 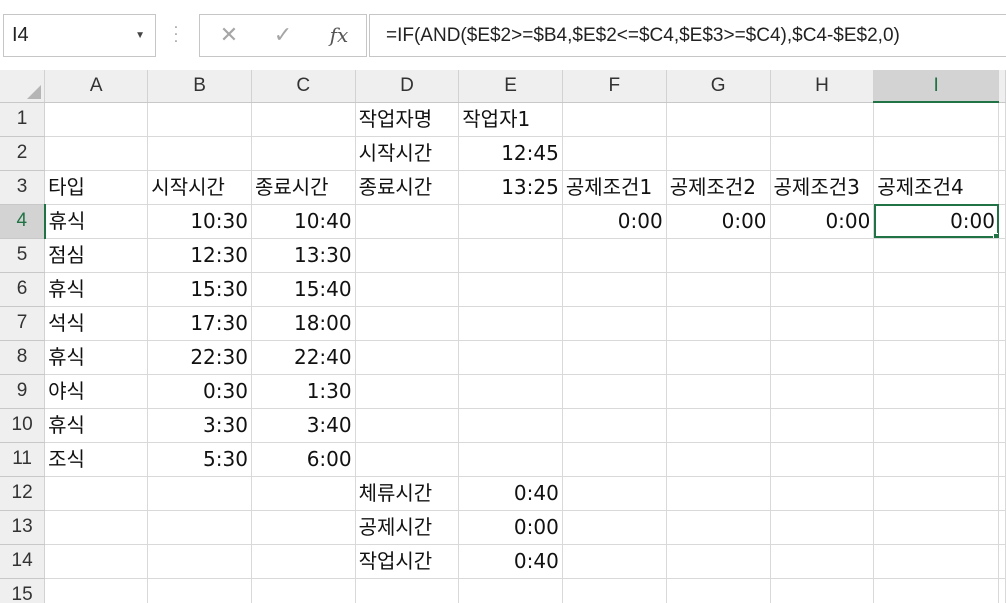 What do you see at coordinates (936, 561) in the screenshot?
I see `cell-i14` at bounding box center [936, 561].